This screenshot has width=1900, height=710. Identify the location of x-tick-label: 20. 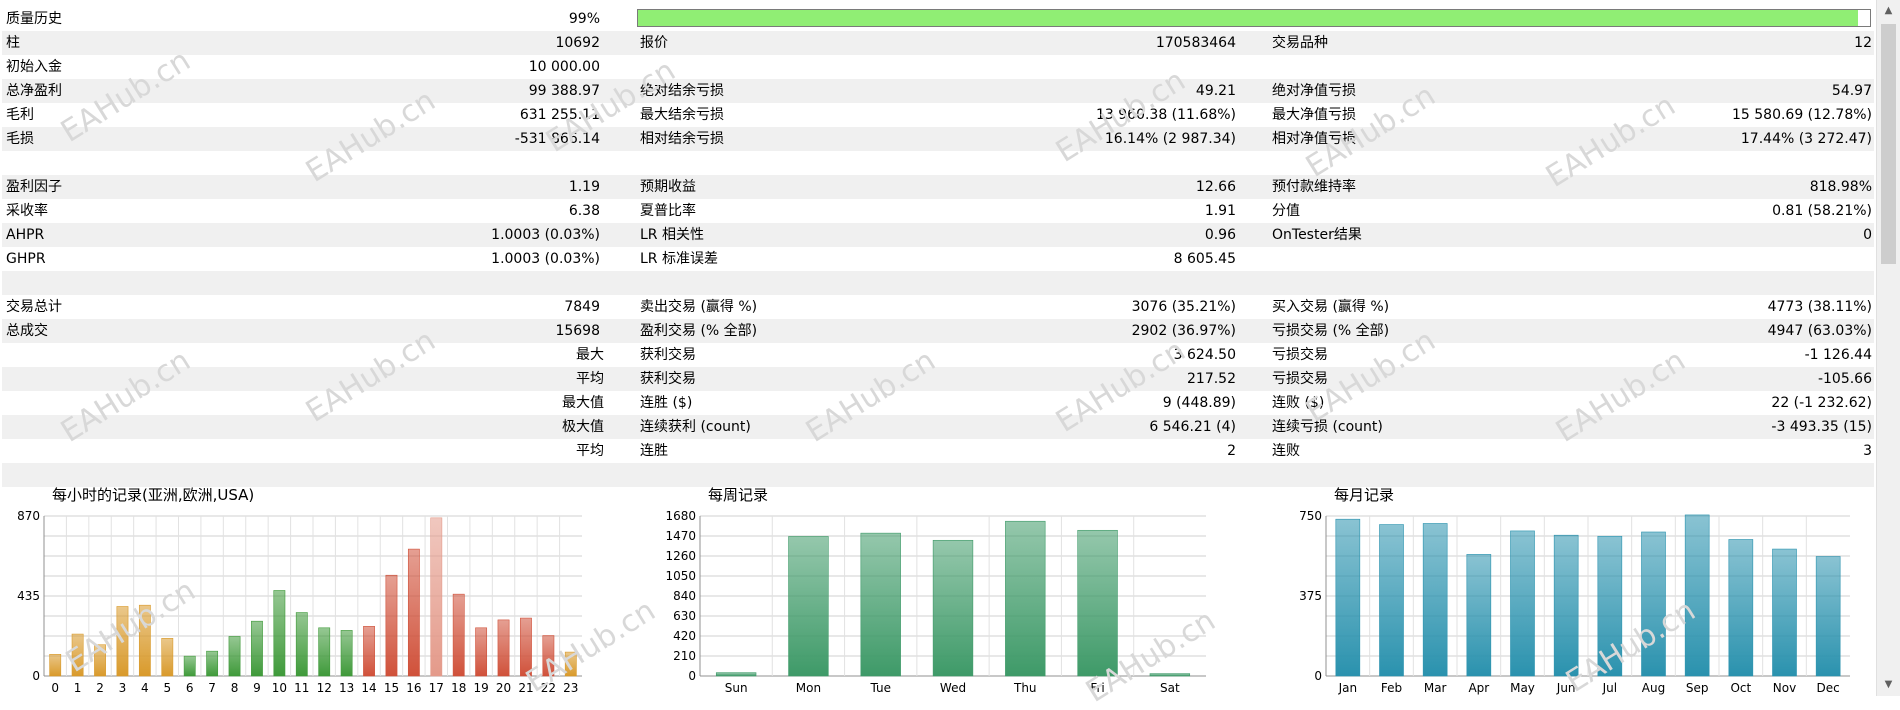
(503, 688).